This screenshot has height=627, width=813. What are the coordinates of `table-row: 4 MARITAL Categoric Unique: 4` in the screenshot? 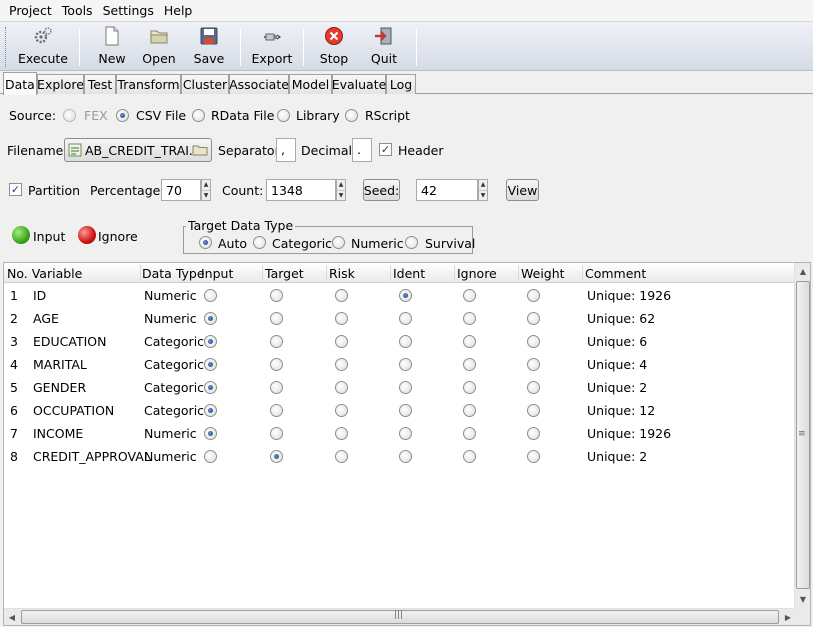 It's located at (400, 364).